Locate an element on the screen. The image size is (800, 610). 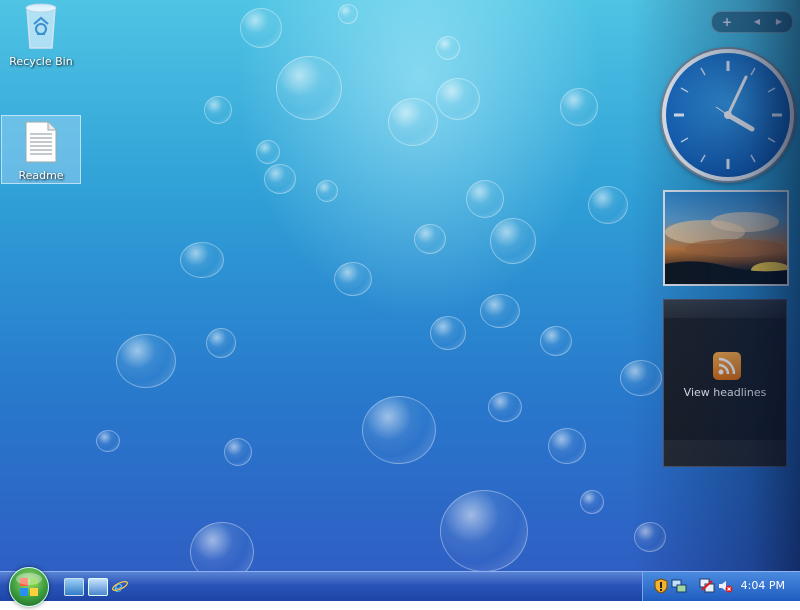
show-desktop-icon is located at coordinates (74, 587).